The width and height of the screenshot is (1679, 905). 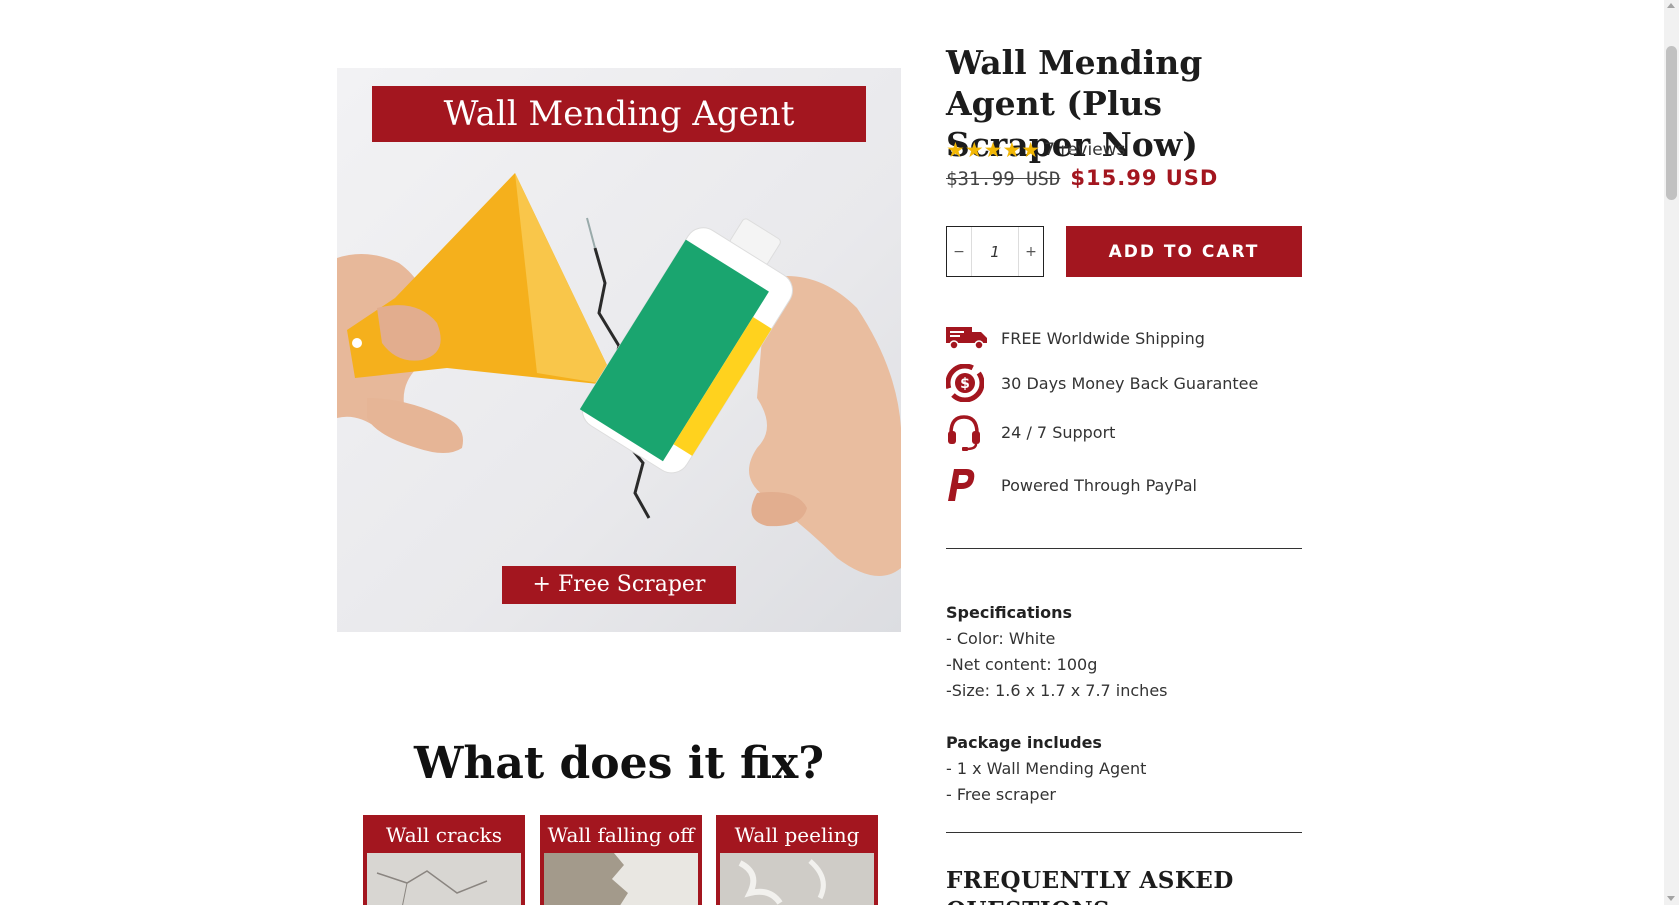 I want to click on fix-card-label: Wall cracks, so click(x=444, y=835).